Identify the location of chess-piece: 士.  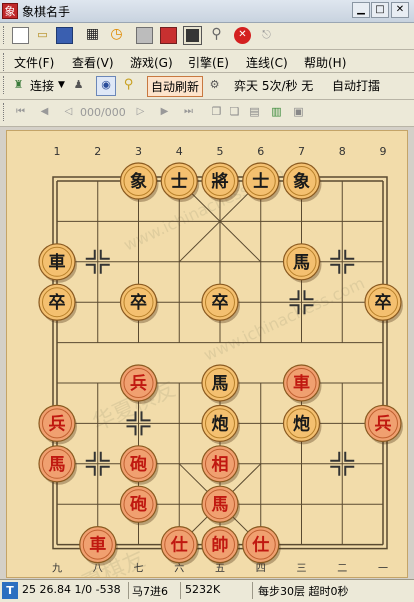
(180, 182).